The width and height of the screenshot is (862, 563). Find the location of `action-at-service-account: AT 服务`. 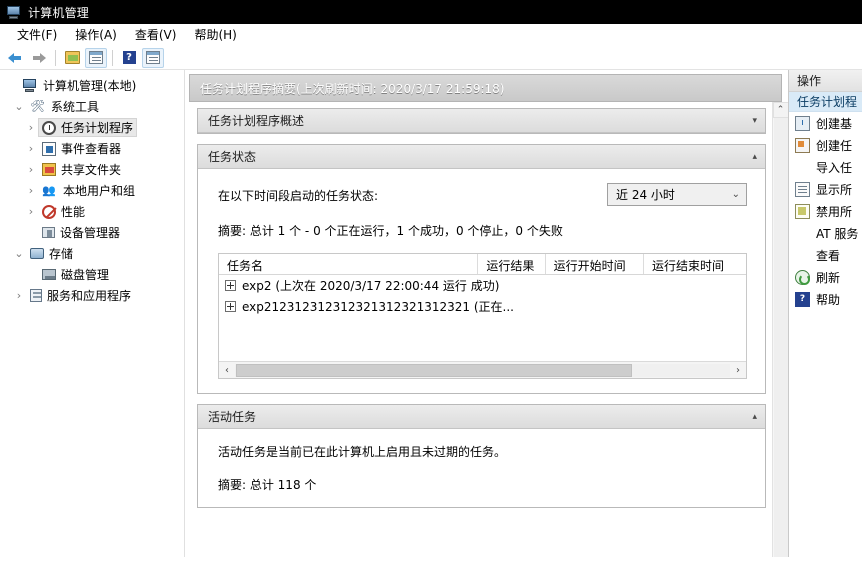

action-at-service-account: AT 服务 is located at coordinates (825, 233).